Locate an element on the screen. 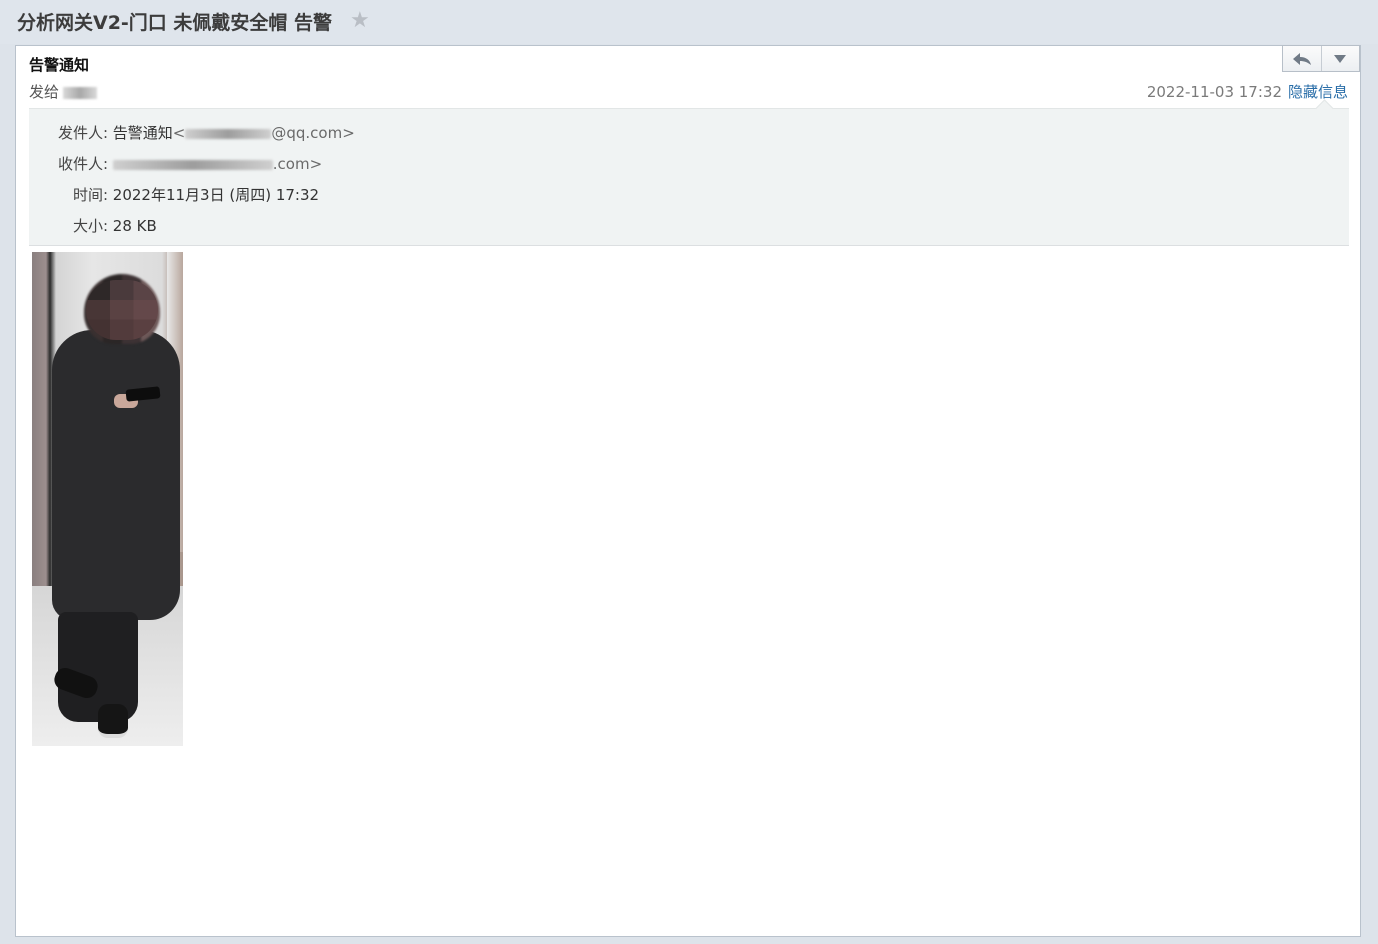  sent-to-line: 发给 is located at coordinates (63, 91).